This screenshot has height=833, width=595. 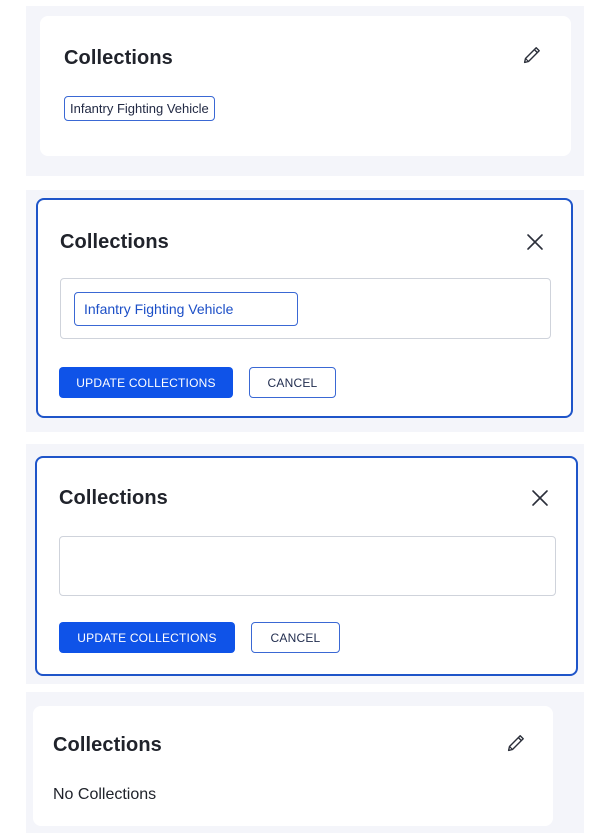 What do you see at coordinates (105, 794) in the screenshot?
I see `no-collections-text: No Collections` at bounding box center [105, 794].